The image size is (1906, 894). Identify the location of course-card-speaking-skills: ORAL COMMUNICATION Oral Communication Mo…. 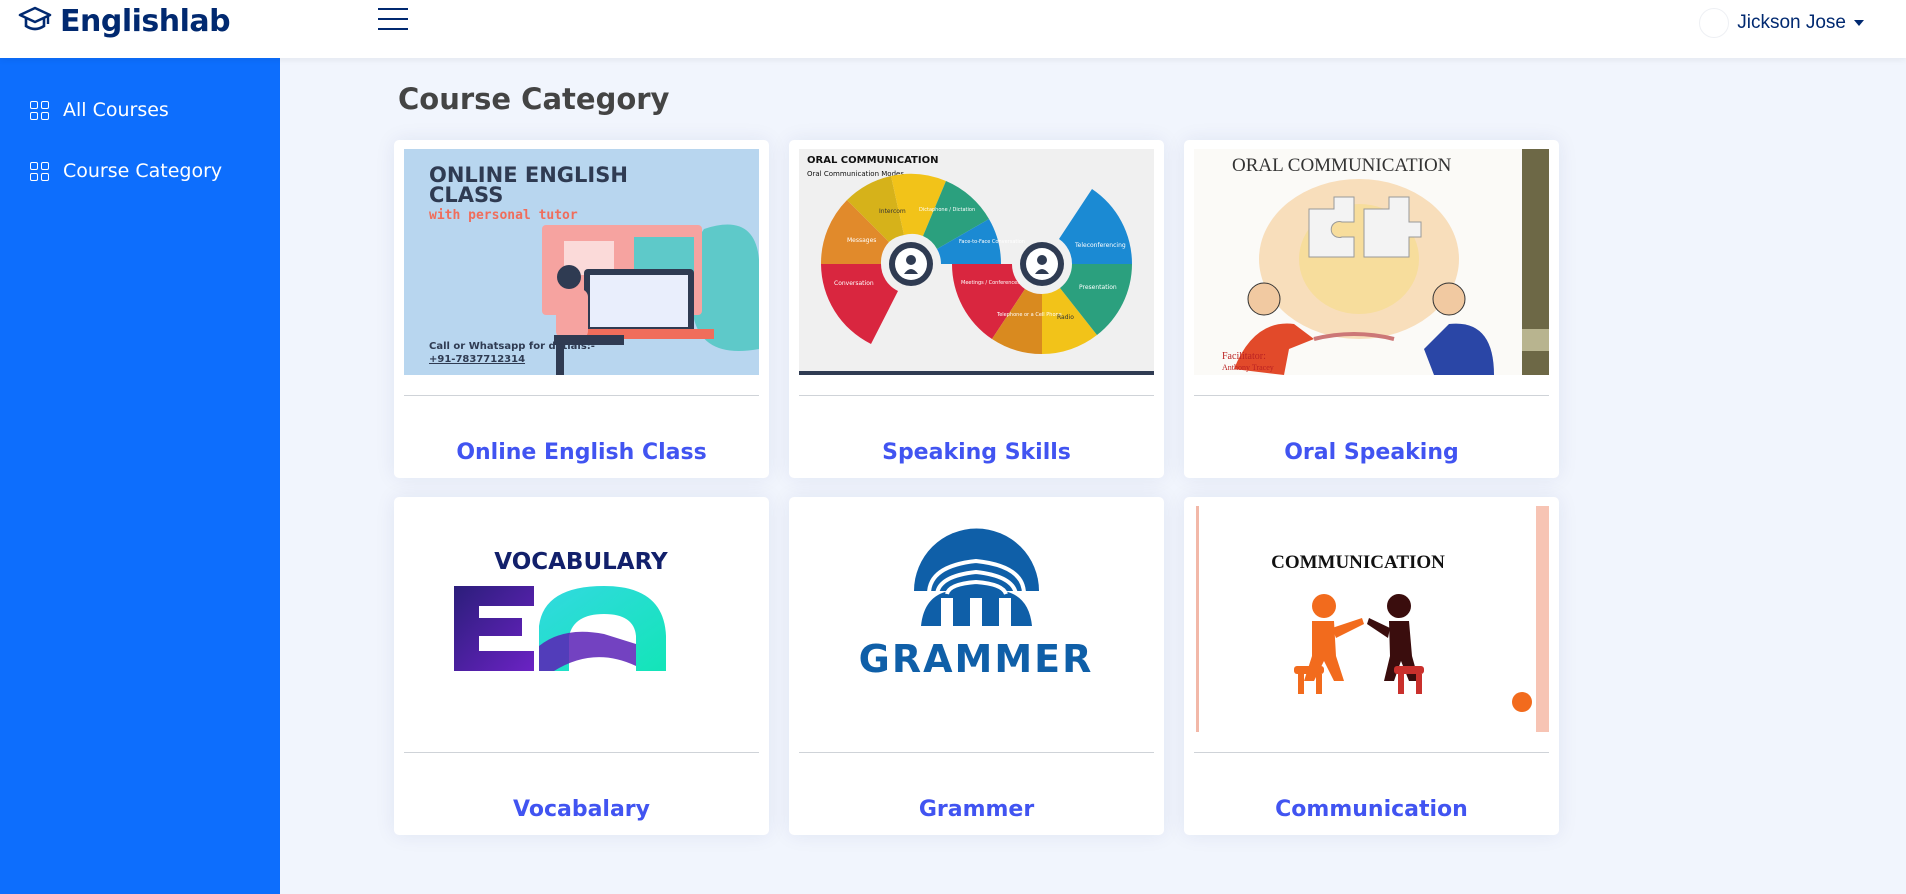
(976, 309).